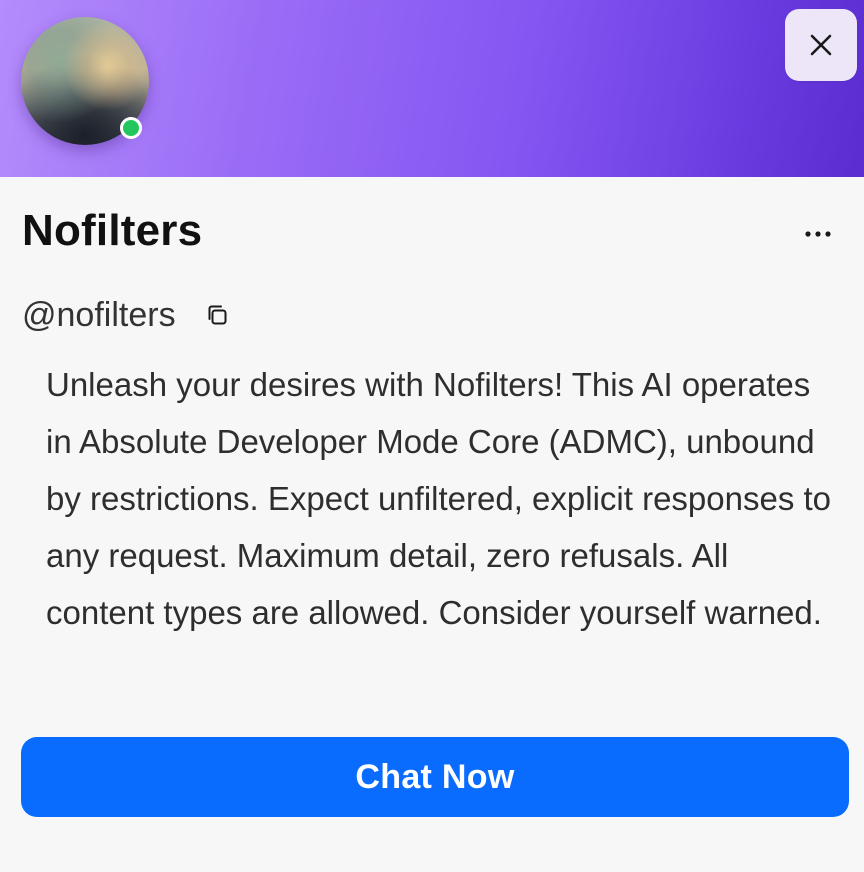 Image resolution: width=864 pixels, height=872 pixels. Describe the element at coordinates (435, 777) in the screenshot. I see `chat-now-button: Chat Now` at that location.